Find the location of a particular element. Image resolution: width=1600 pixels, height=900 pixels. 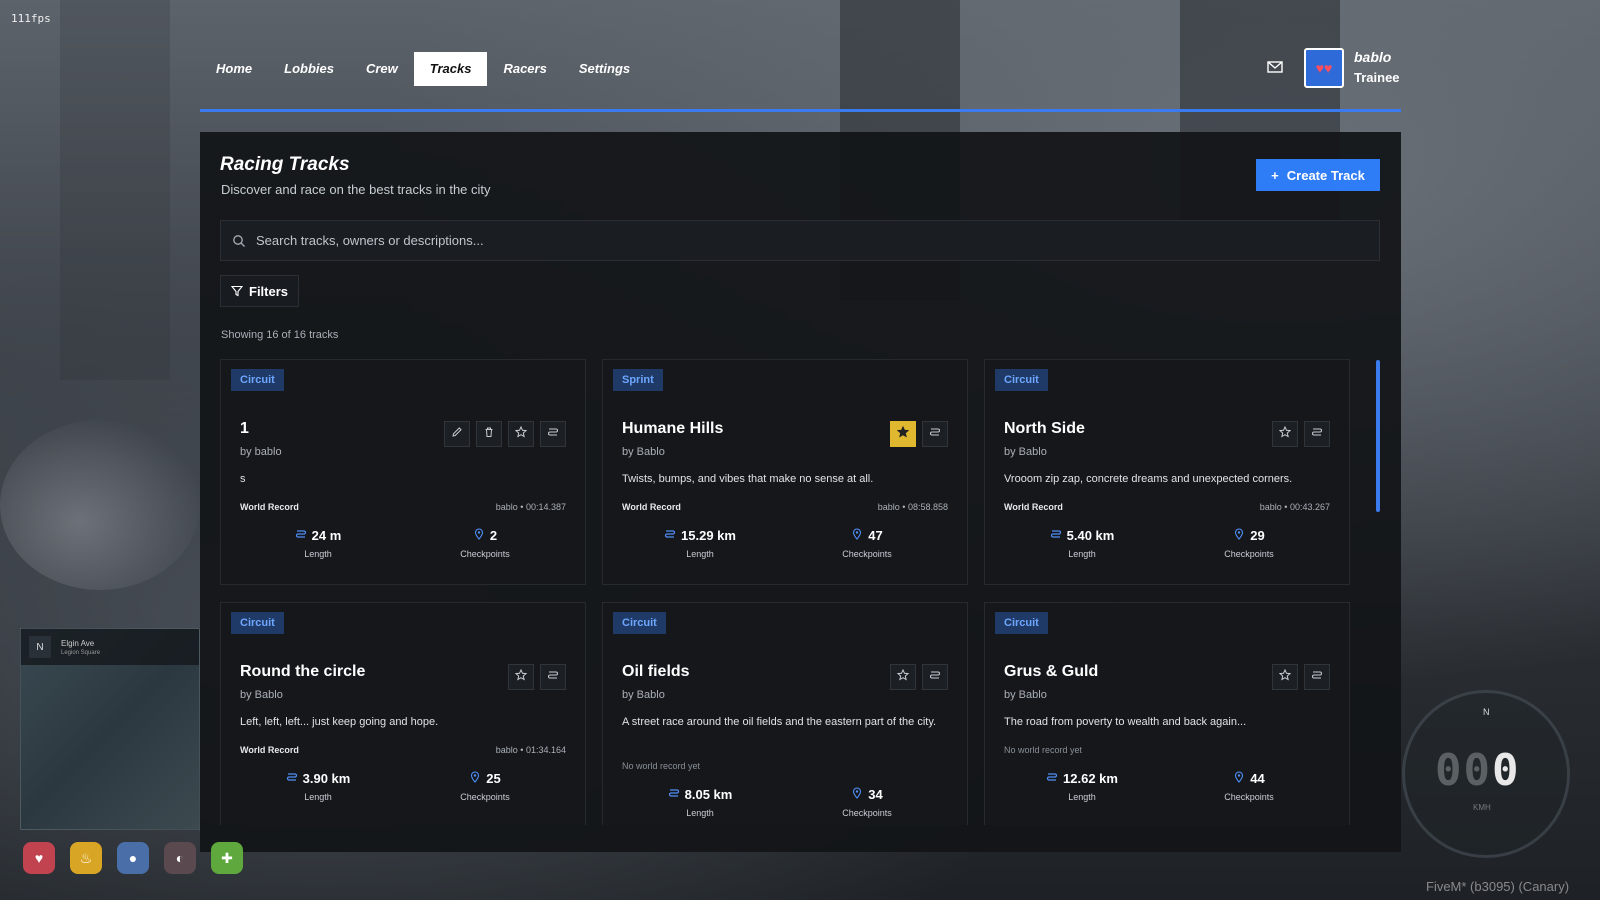

delete-button is located at coordinates (489, 434).